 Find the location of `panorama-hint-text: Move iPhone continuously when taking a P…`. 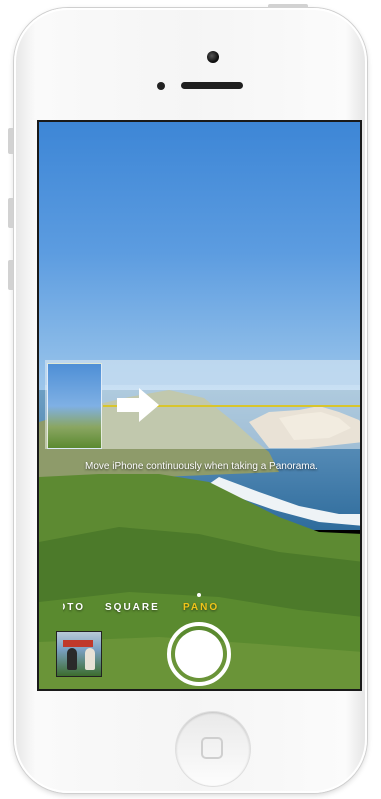

panorama-hint-text: Move iPhone continuously when taking a P… is located at coordinates (201, 466).